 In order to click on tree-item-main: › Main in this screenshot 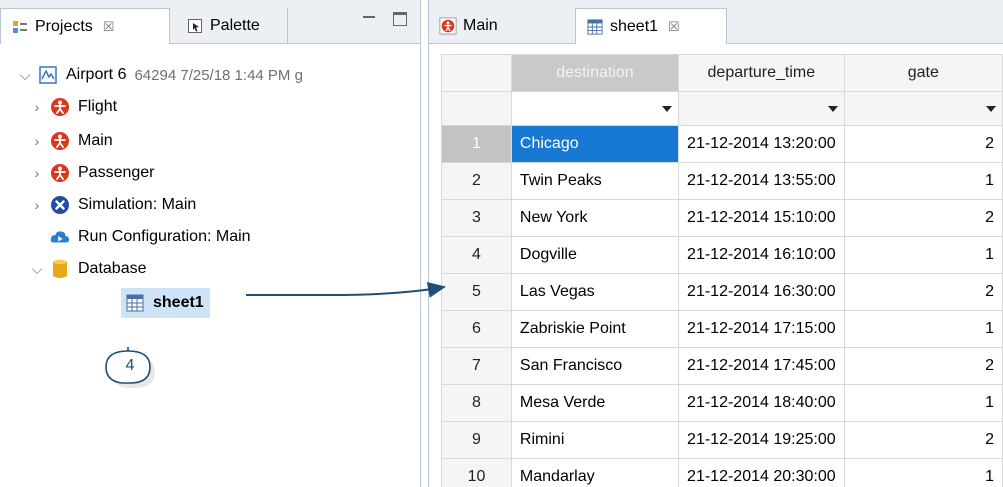, I will do `click(71, 141)`.